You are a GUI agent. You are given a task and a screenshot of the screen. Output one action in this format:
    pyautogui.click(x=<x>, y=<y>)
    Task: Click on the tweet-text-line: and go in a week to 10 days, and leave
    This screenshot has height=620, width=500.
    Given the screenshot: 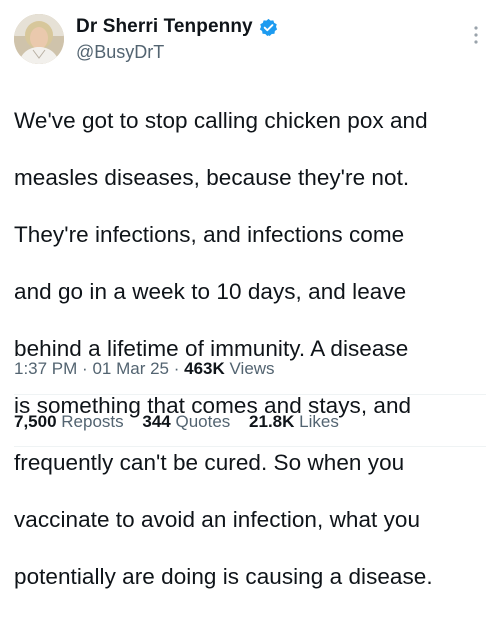 What is the action you would take?
    pyautogui.click(x=210, y=291)
    